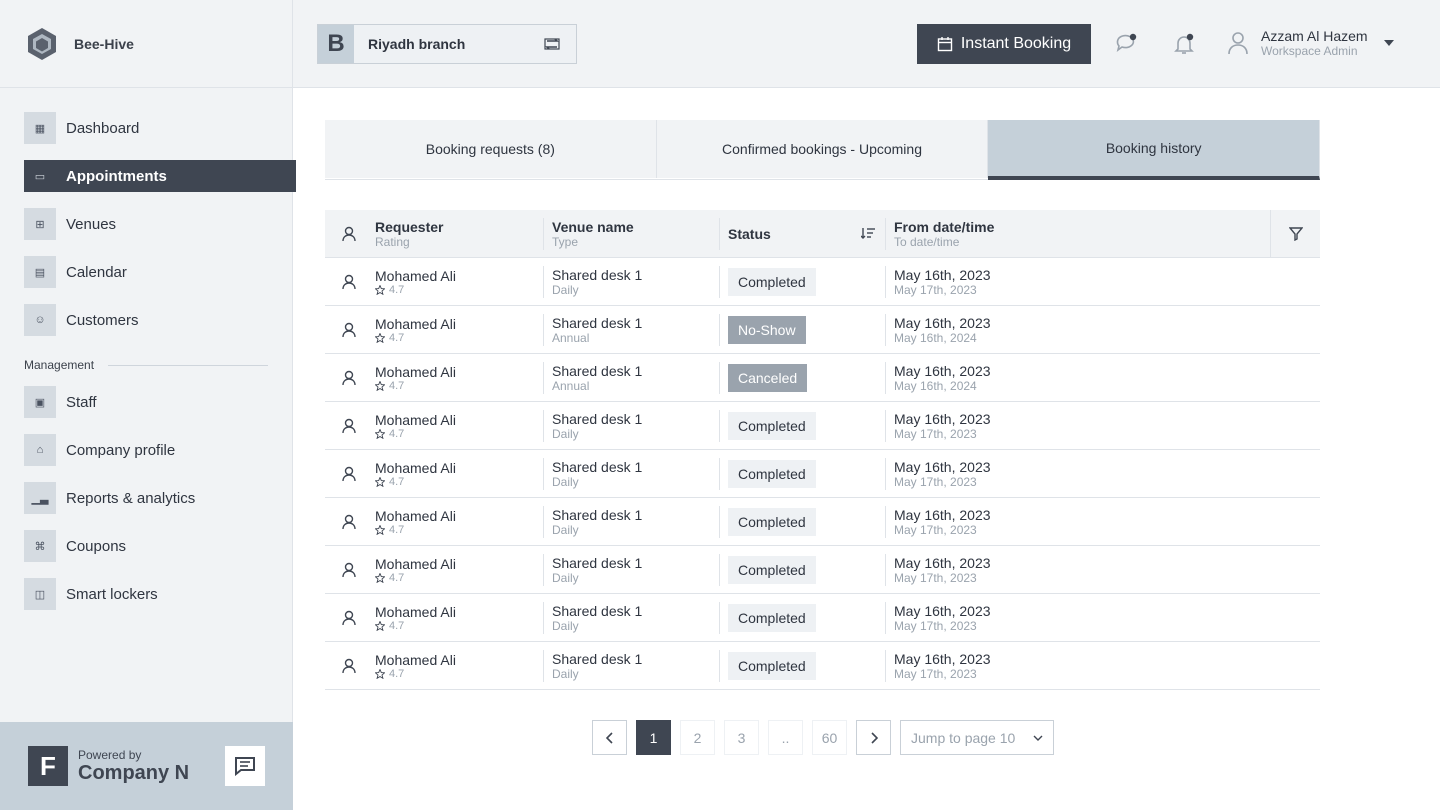 Image resolution: width=1440 pixels, height=810 pixels. What do you see at coordinates (927, 241) in the screenshot?
I see `header-to: To date/time` at bounding box center [927, 241].